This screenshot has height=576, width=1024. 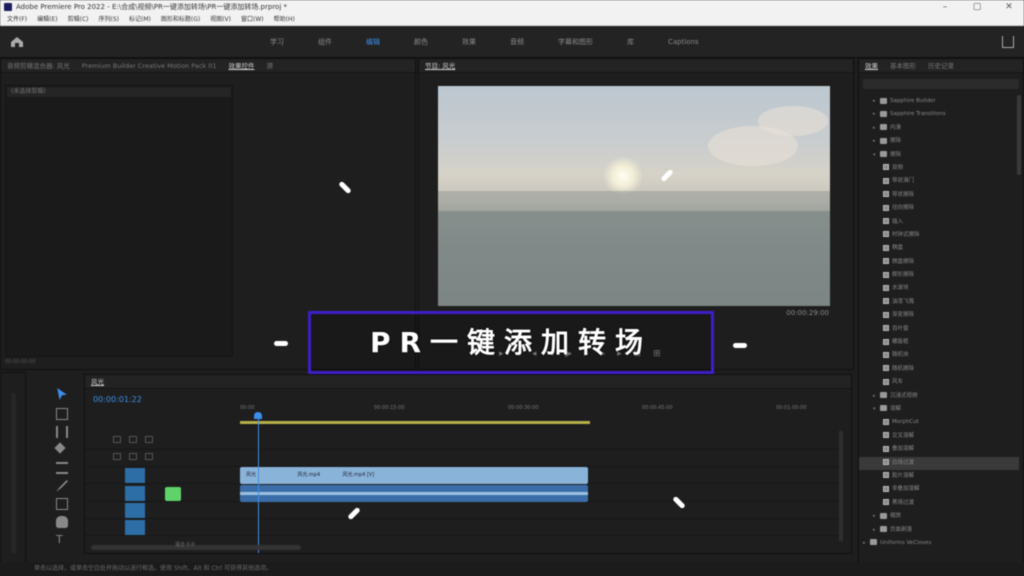 What do you see at coordinates (62, 432) in the screenshot?
I see `ripple-edit-icon` at bounding box center [62, 432].